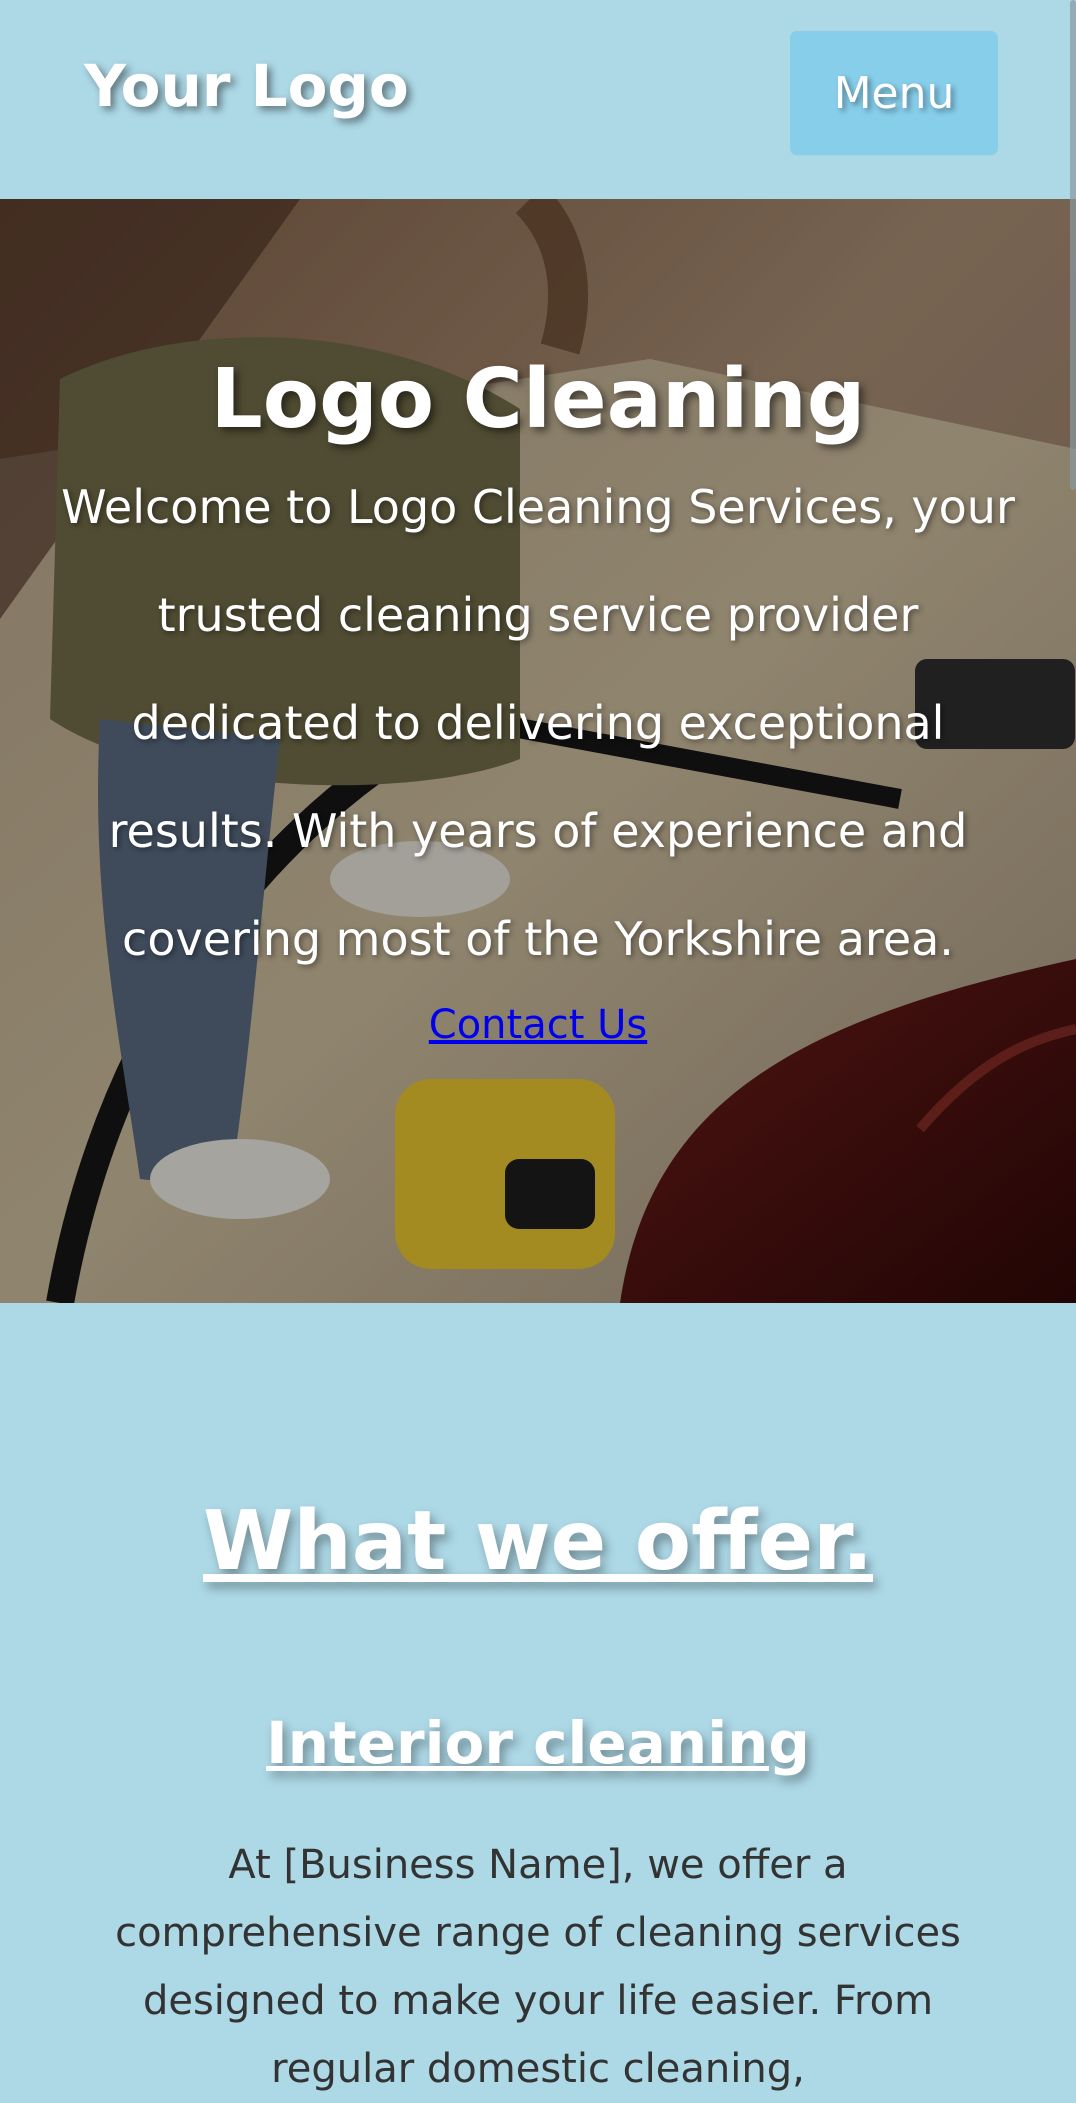  I want to click on contact-us-link: Contact Us, so click(538, 1025).